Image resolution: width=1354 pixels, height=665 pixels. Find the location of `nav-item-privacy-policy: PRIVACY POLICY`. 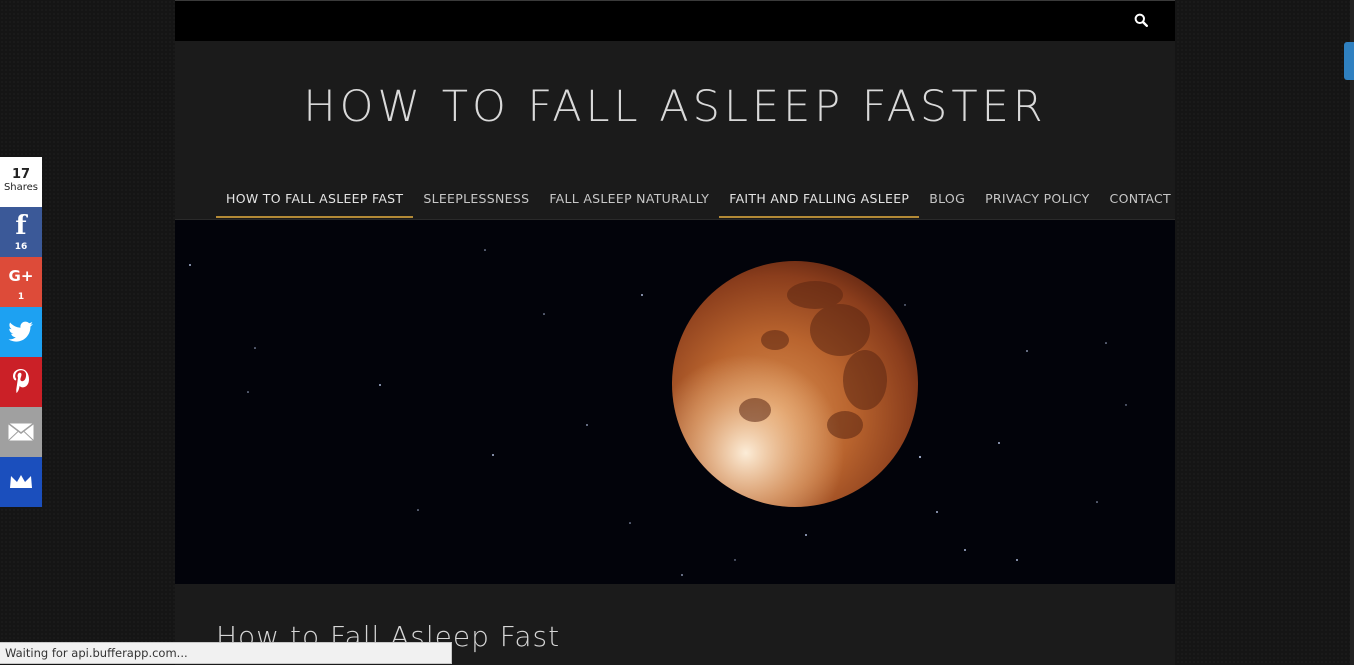

nav-item-privacy-policy: PRIVACY POLICY is located at coordinates (1037, 199).